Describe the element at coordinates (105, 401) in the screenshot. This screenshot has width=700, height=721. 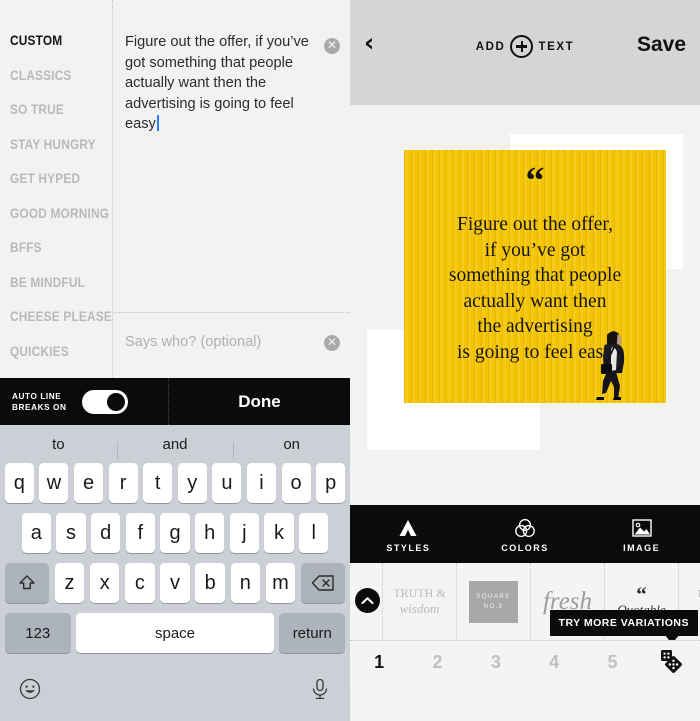
I see `auto-line-breaks-toggle` at that location.